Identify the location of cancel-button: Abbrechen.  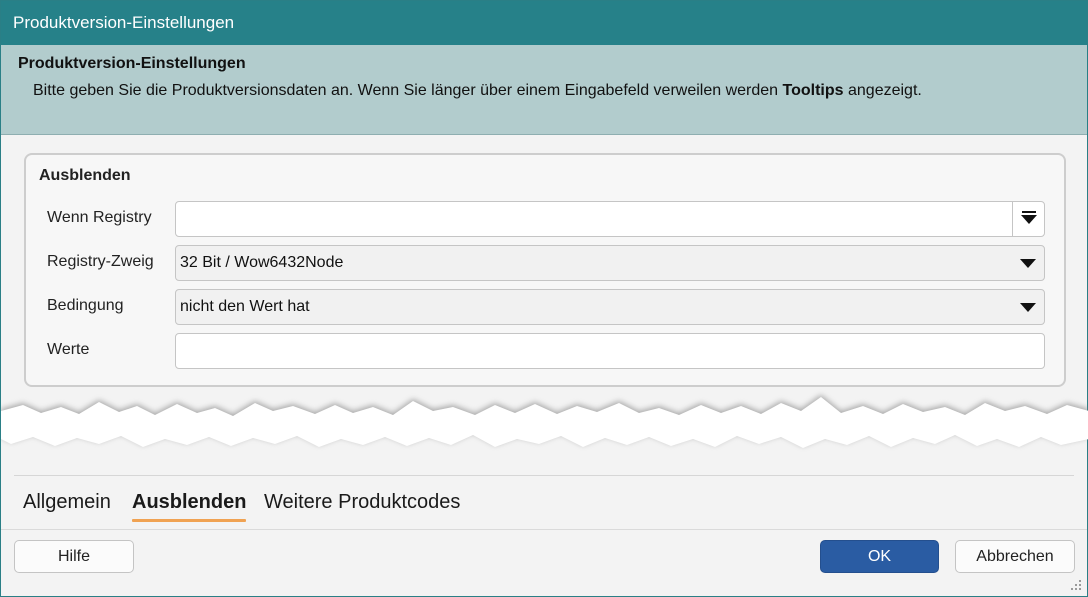
(1015, 556).